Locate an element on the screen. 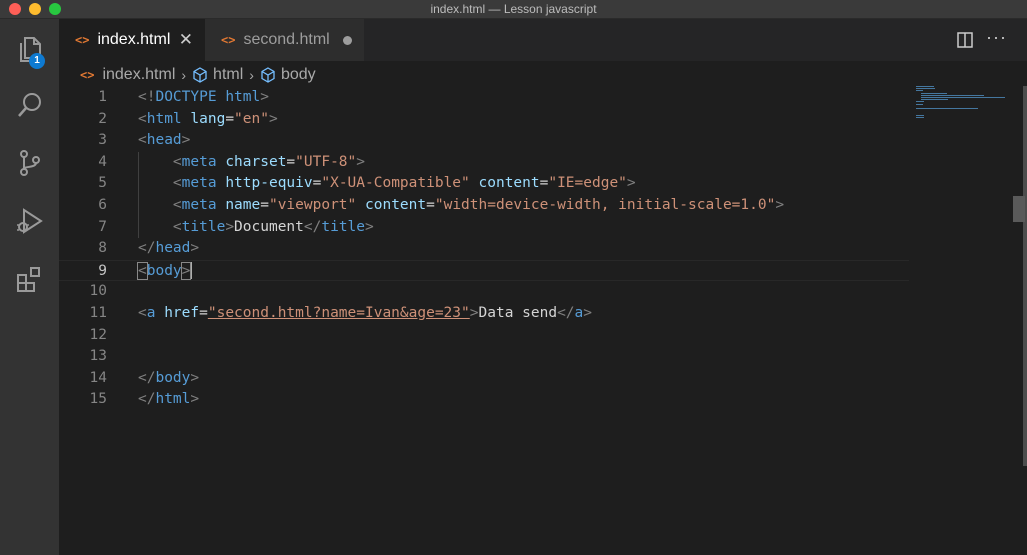 Image resolution: width=1027 pixels, height=555 pixels. code-text: <meta charset="UTF-8"> is located at coordinates (251, 163).